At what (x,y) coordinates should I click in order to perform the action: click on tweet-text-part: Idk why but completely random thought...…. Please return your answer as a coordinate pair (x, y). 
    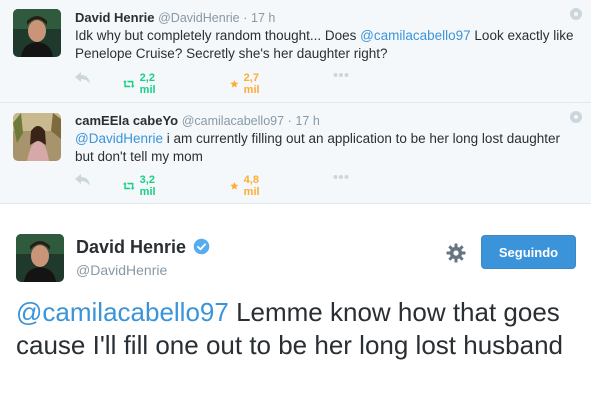
    Looking at the image, I should click on (218, 35).